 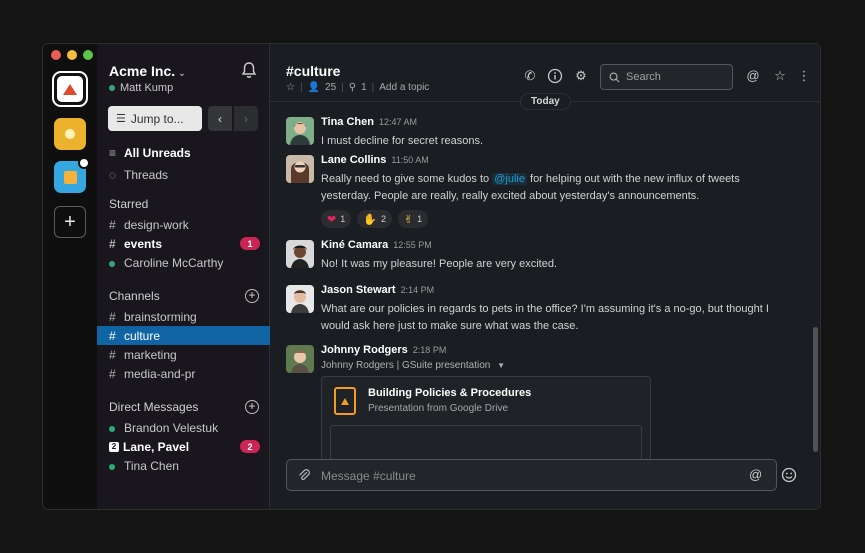 I want to click on add-workspace-button: +, so click(x=70, y=222).